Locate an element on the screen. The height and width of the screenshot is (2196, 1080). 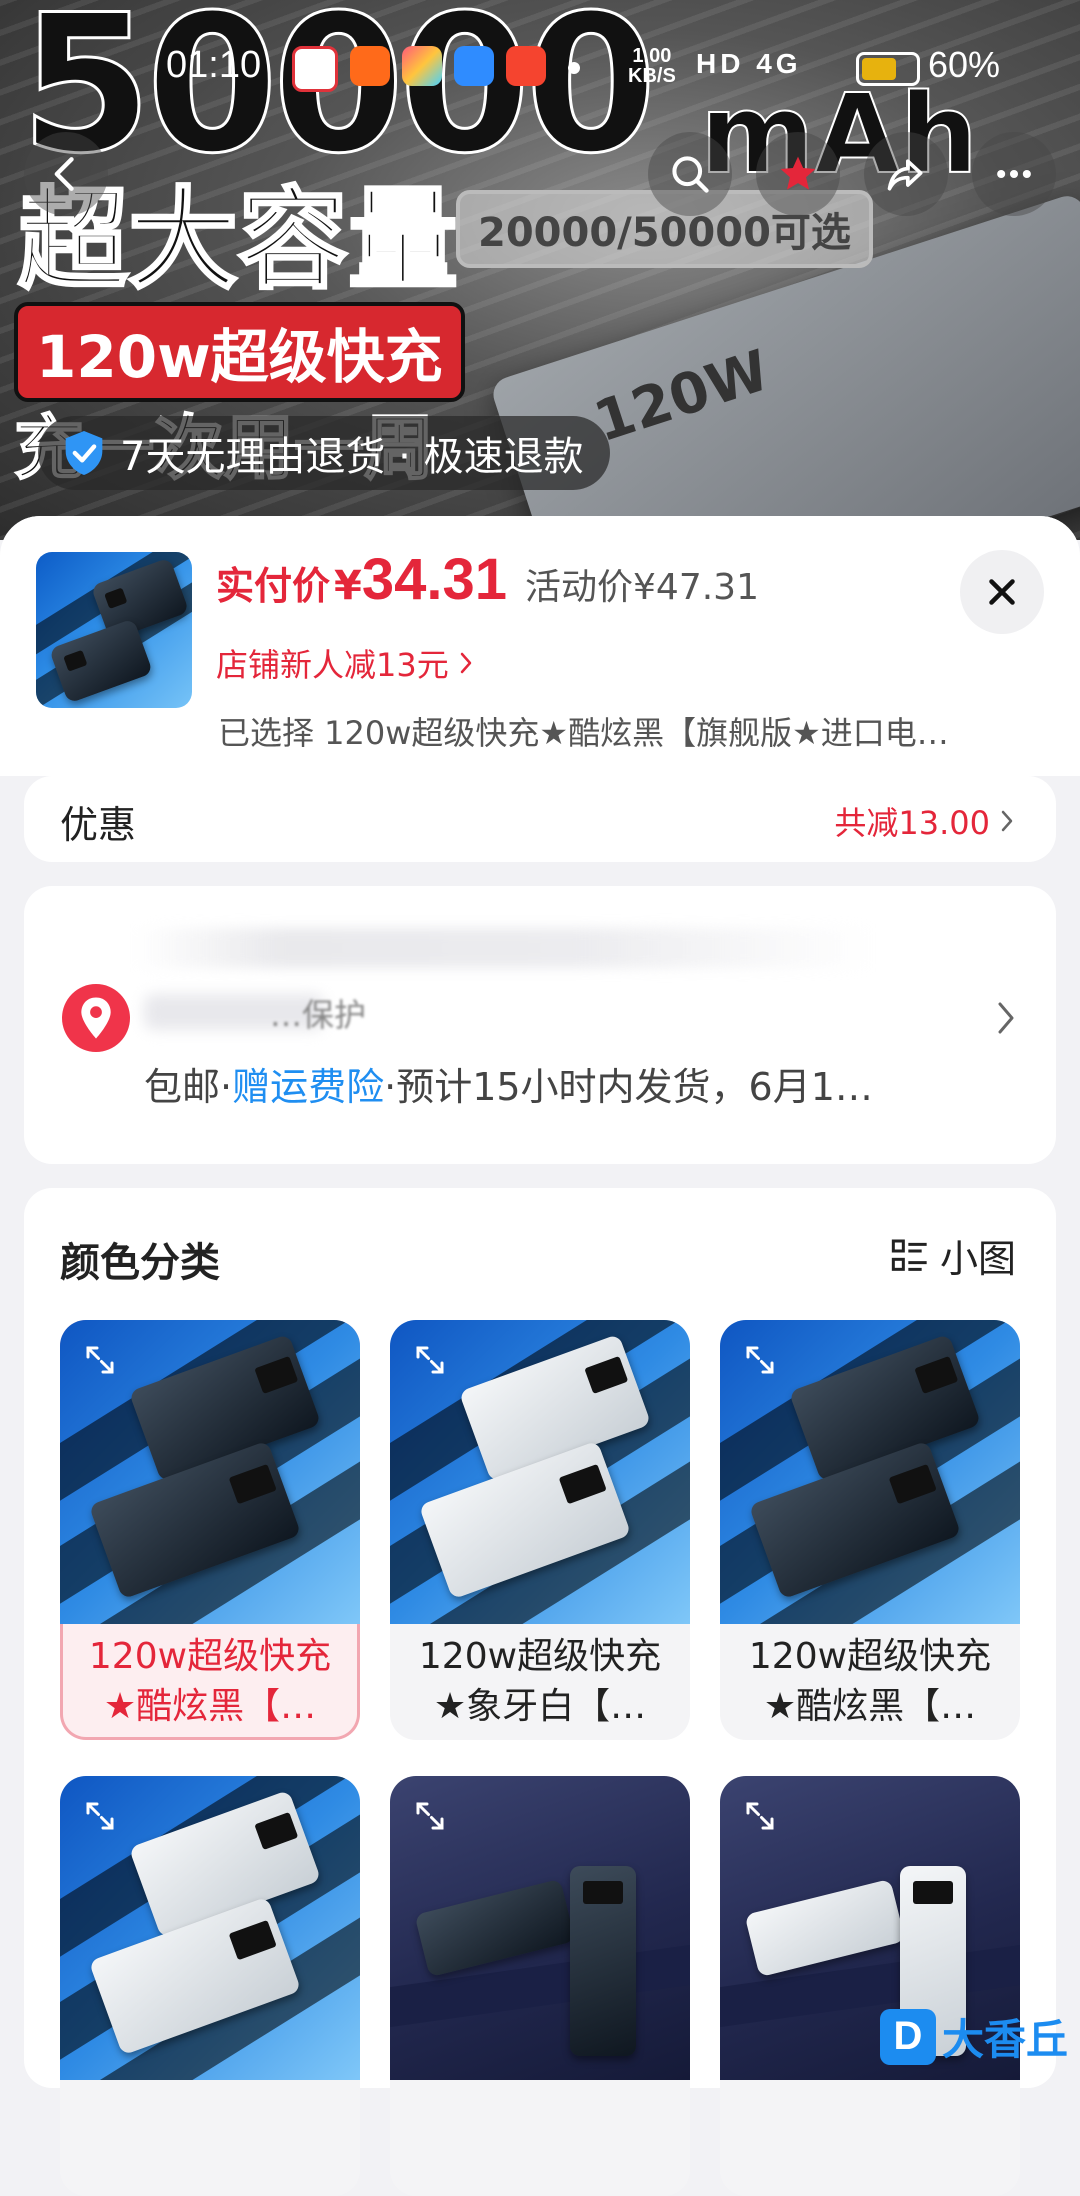
watermark: D 大香丘 is located at coordinates (980, 2036).